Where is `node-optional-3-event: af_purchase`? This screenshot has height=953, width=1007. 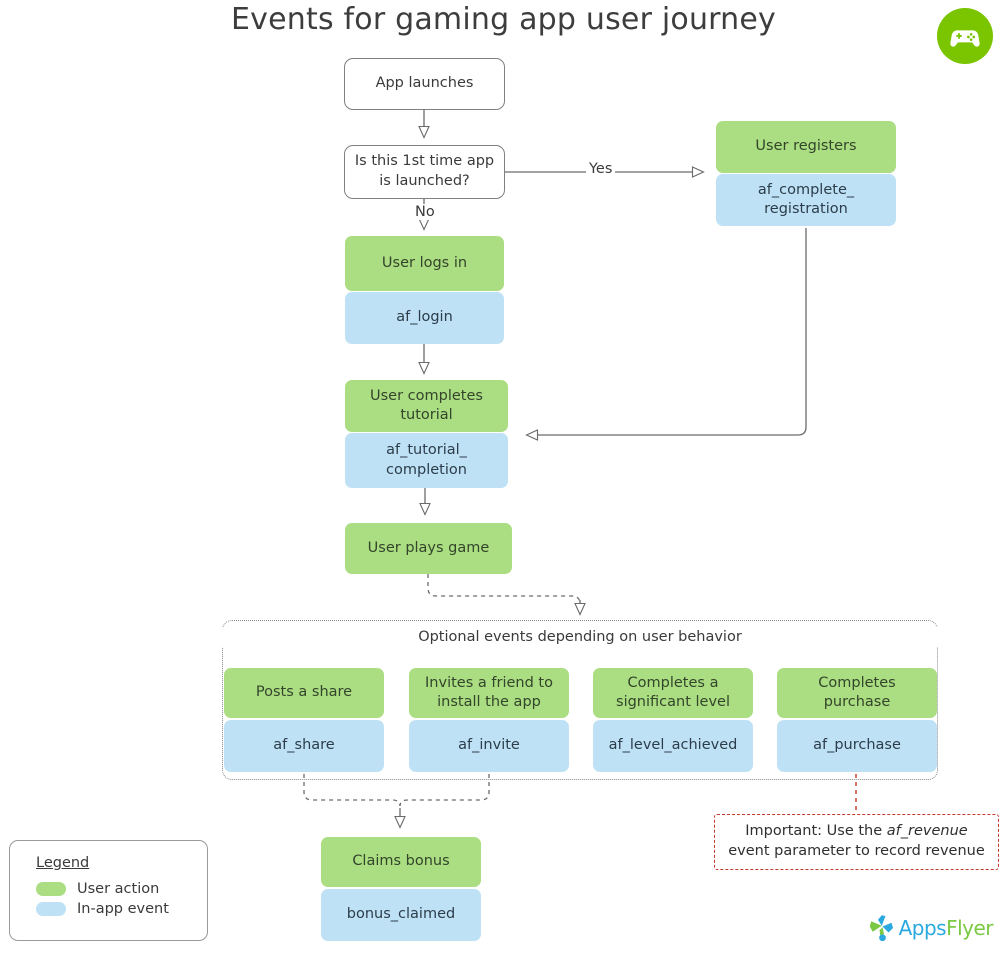
node-optional-3-event: af_purchase is located at coordinates (857, 746).